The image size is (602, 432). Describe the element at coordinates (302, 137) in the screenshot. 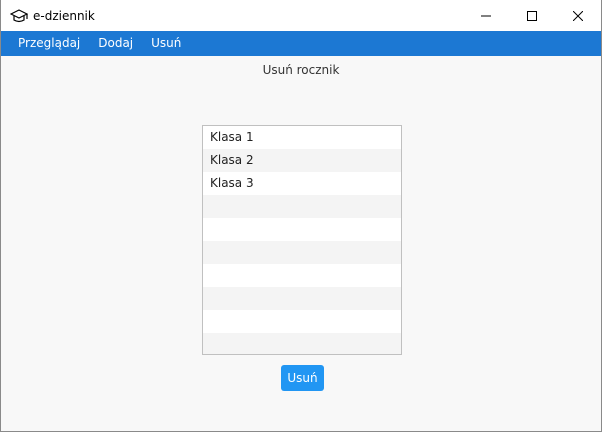

I see `list-item: Klasa 1` at that location.